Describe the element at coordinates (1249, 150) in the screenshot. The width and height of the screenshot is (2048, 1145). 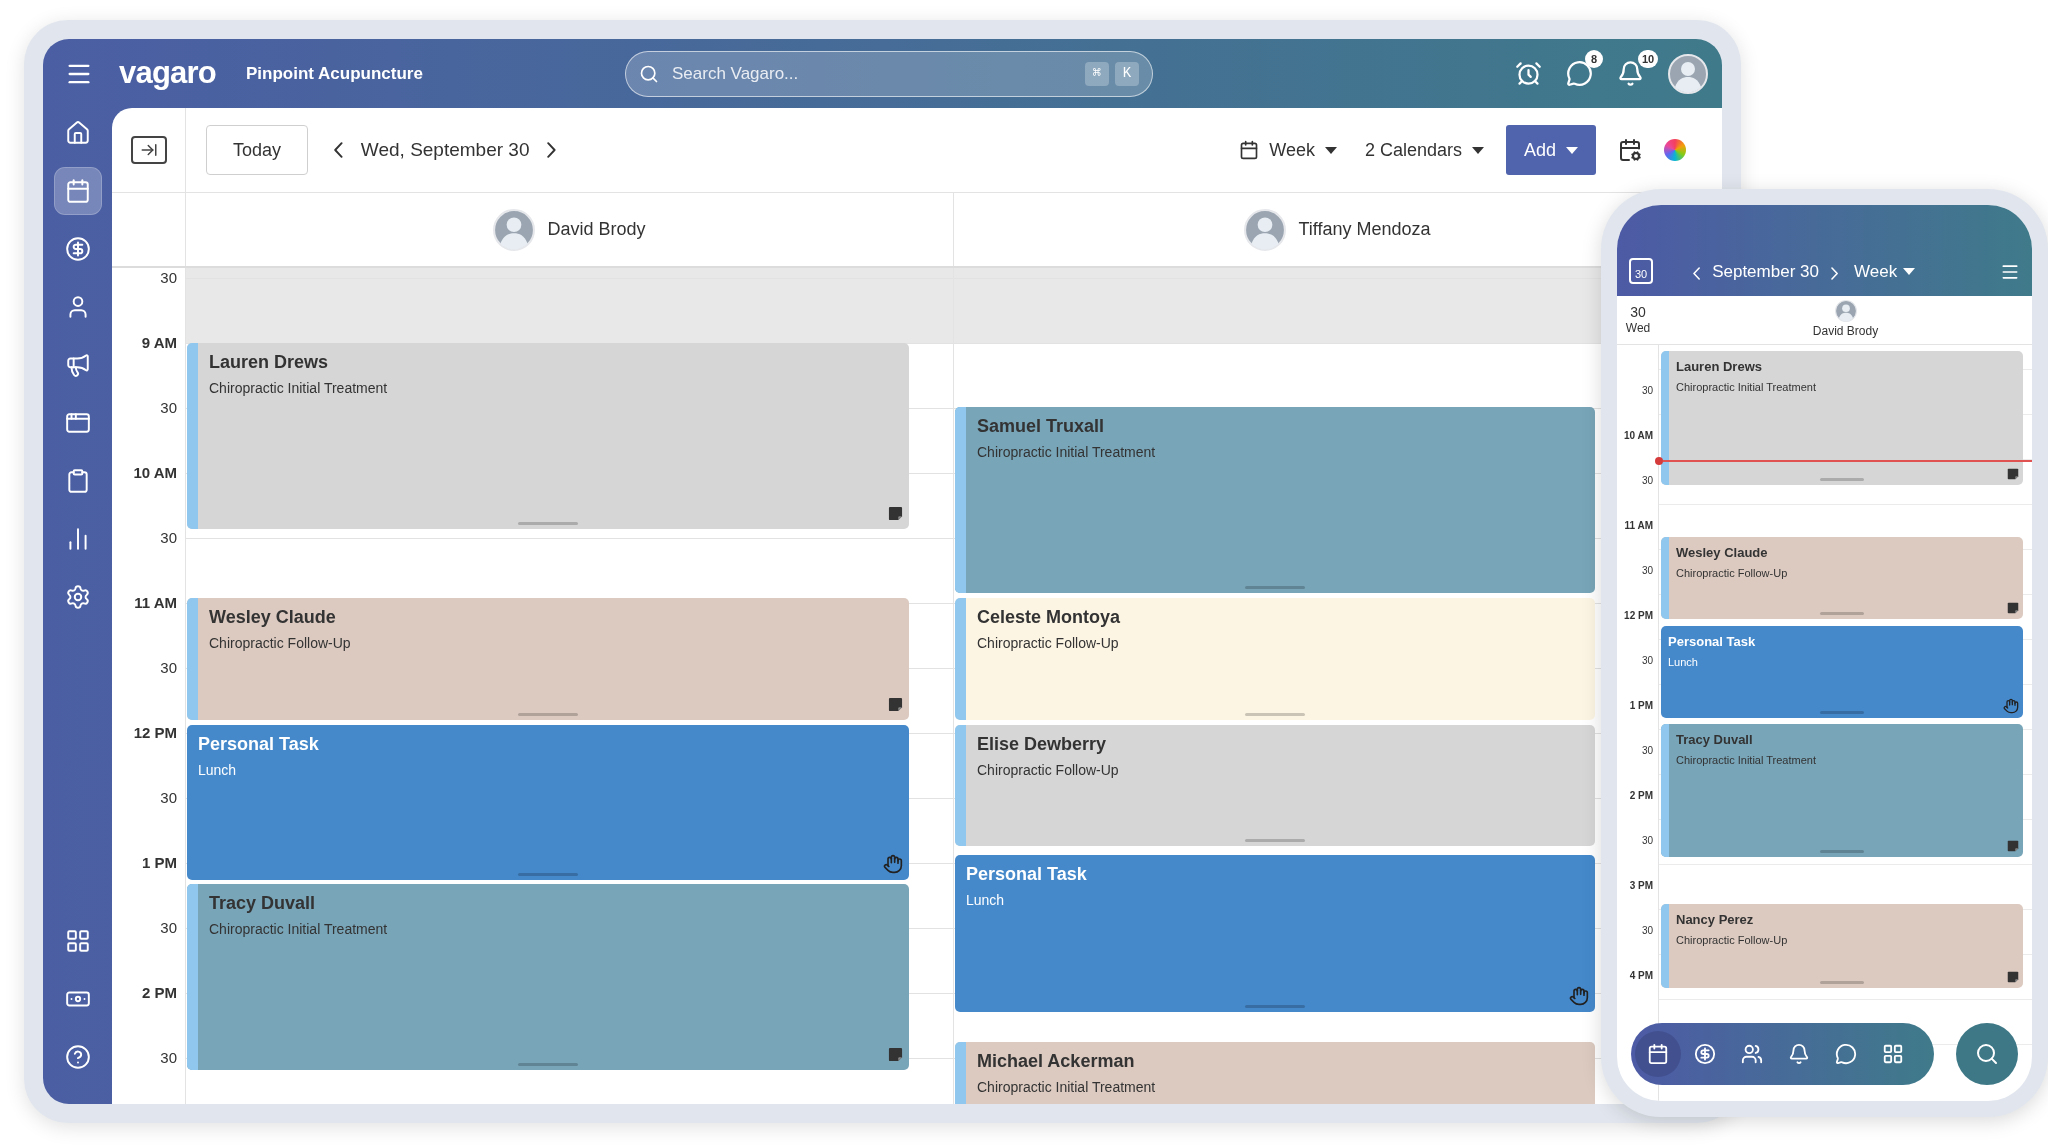
I see `calendar-icon` at that location.